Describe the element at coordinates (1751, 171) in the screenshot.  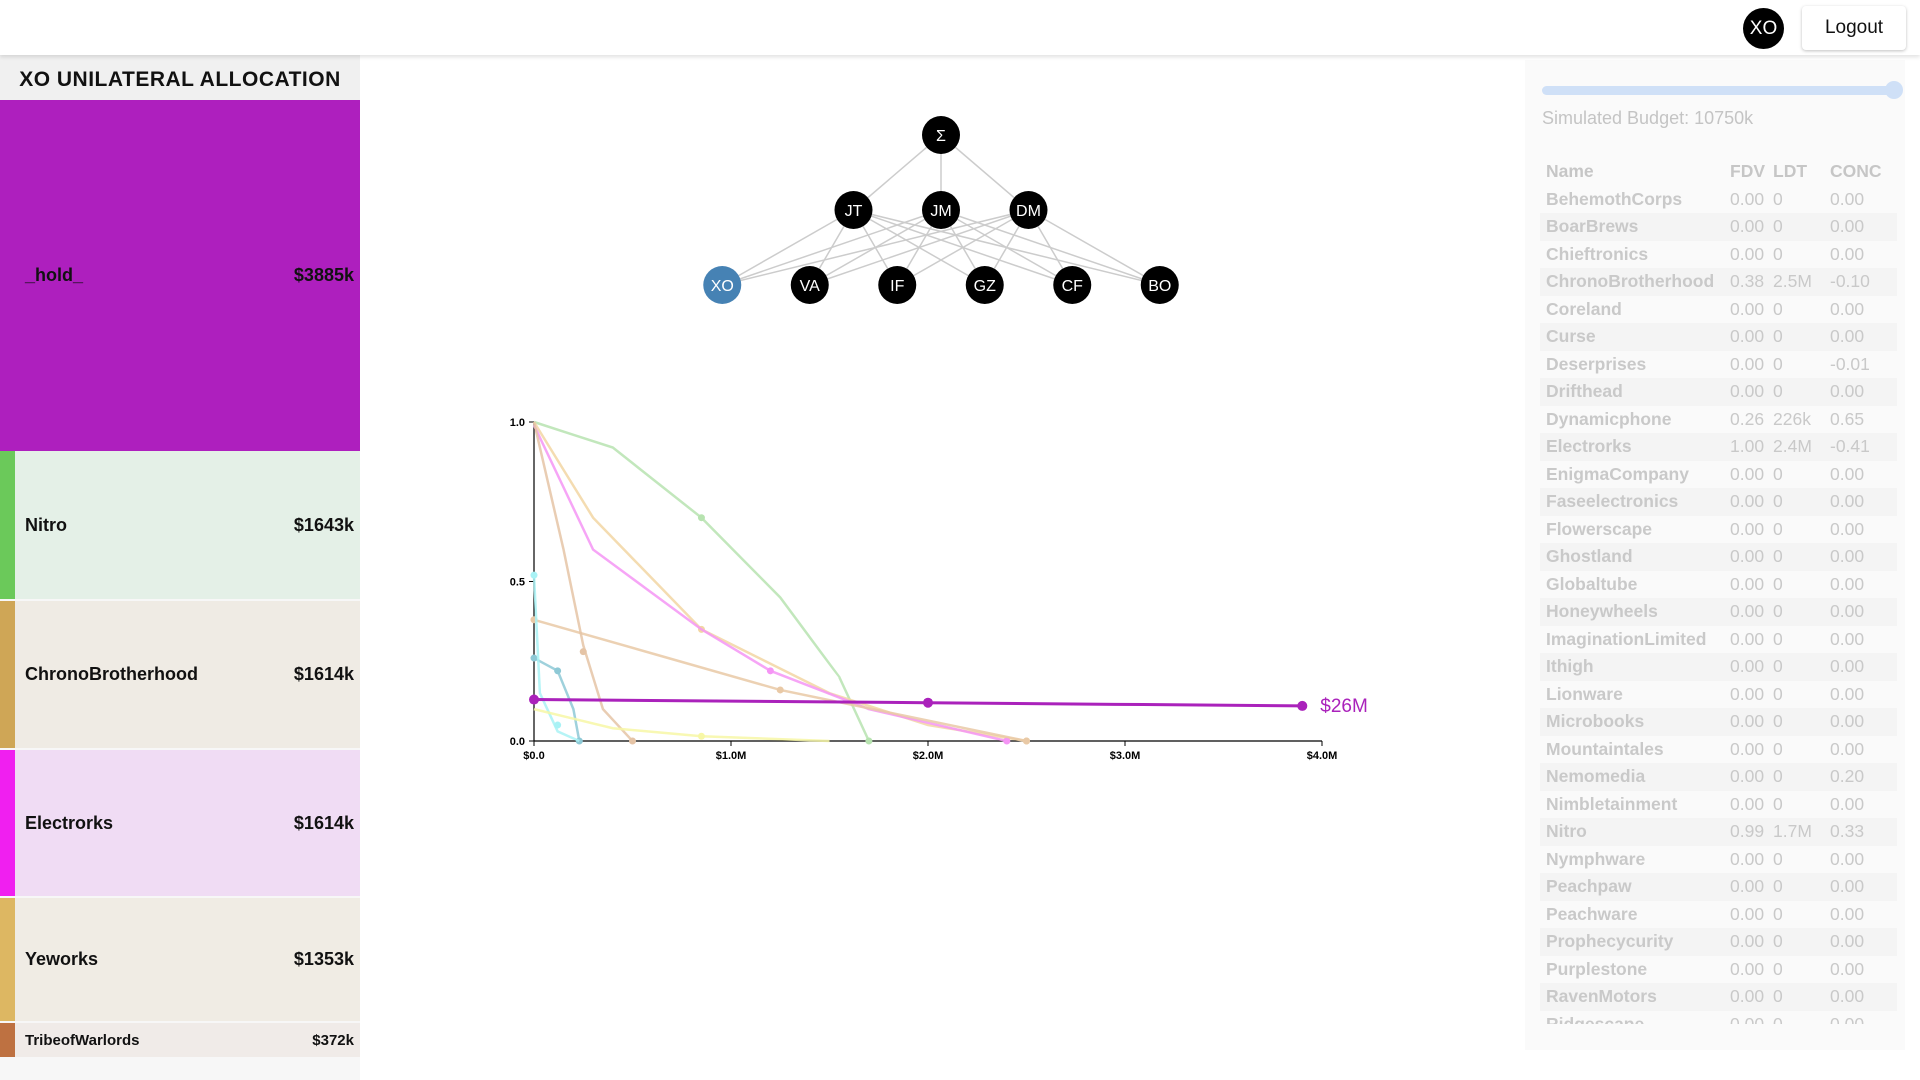
I see `column-header: FDV` at that location.